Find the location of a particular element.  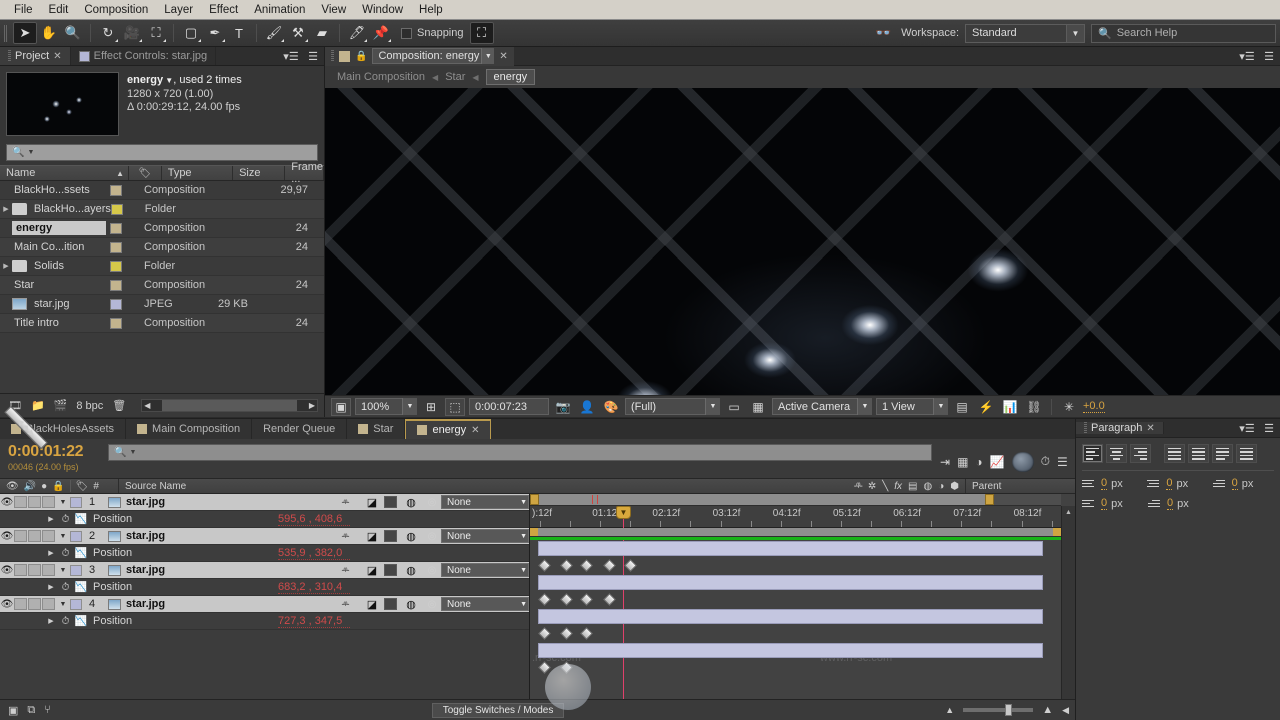

layer-row: 👁 ▼ 4 star.jpg -ᵠ- ◪ ◍ ◎ None ▼ is located at coordinates (264, 604).